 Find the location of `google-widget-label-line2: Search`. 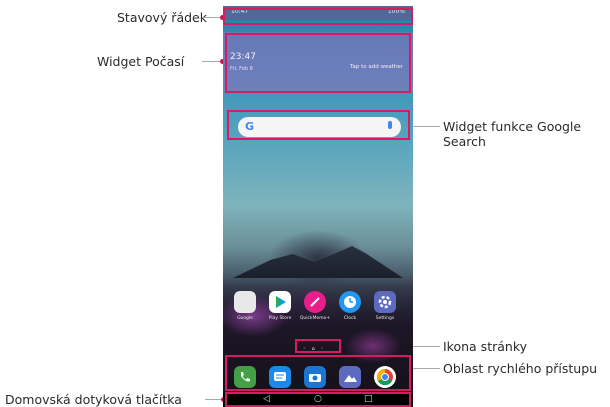

google-widget-label-line2: Search is located at coordinates (464, 141).